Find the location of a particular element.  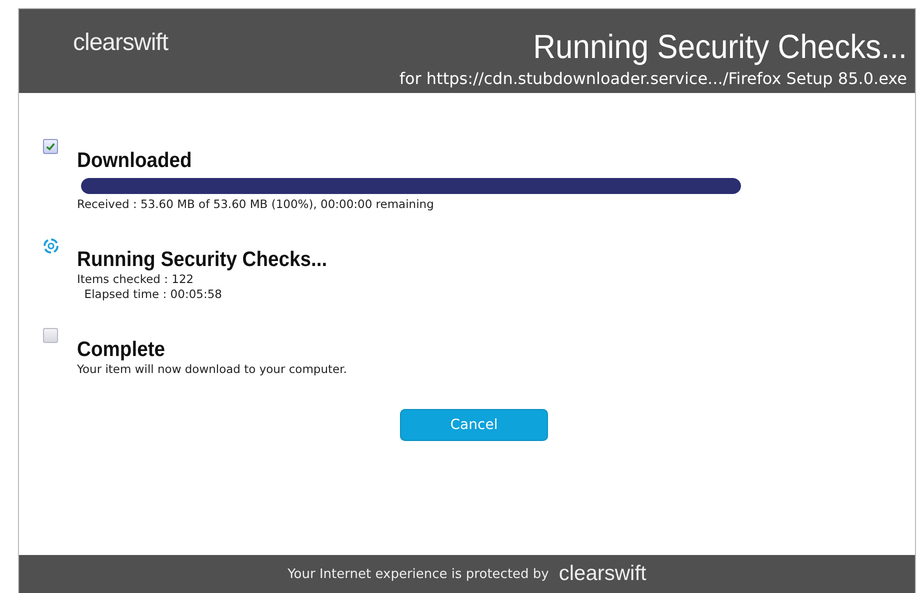

spinner-icon is located at coordinates (51, 246).